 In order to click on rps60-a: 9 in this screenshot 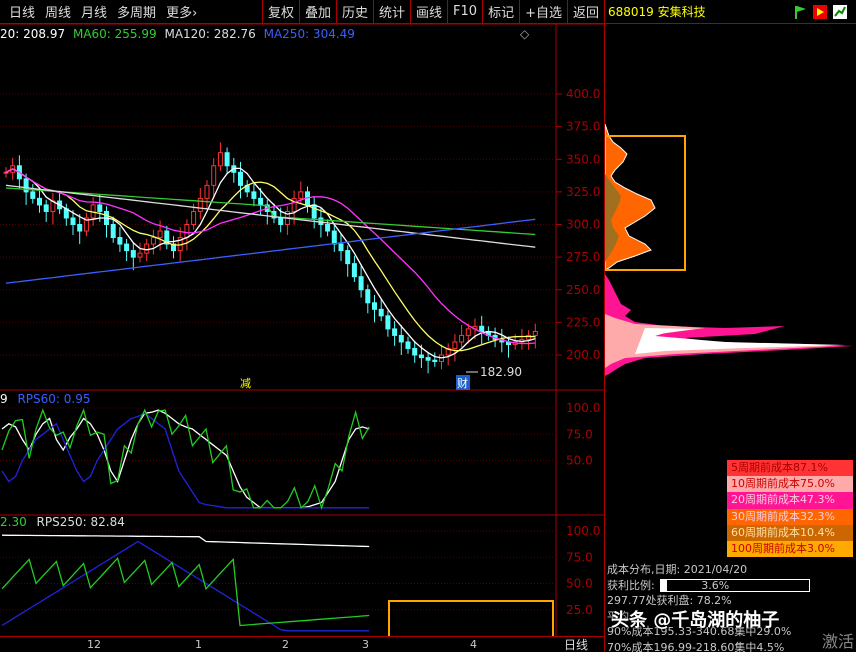, I will do `click(4, 399)`.